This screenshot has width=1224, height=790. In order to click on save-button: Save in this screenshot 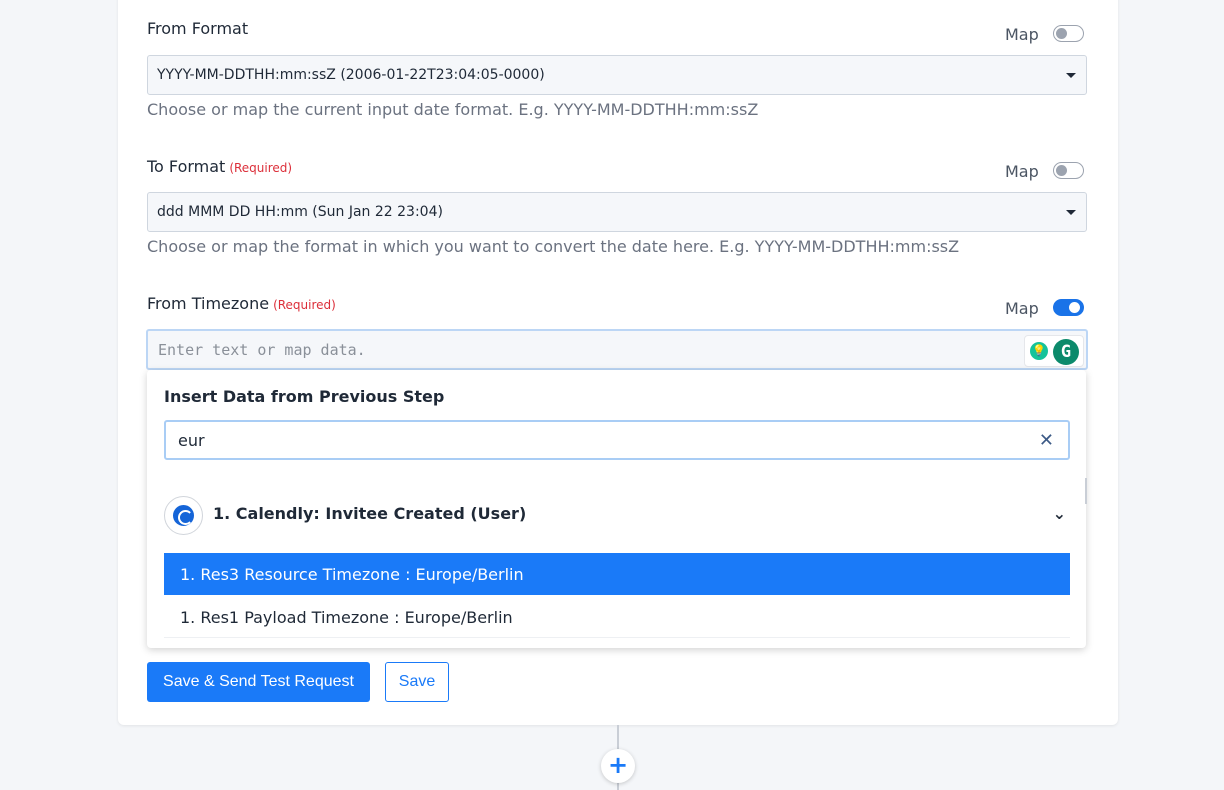, I will do `click(417, 682)`.